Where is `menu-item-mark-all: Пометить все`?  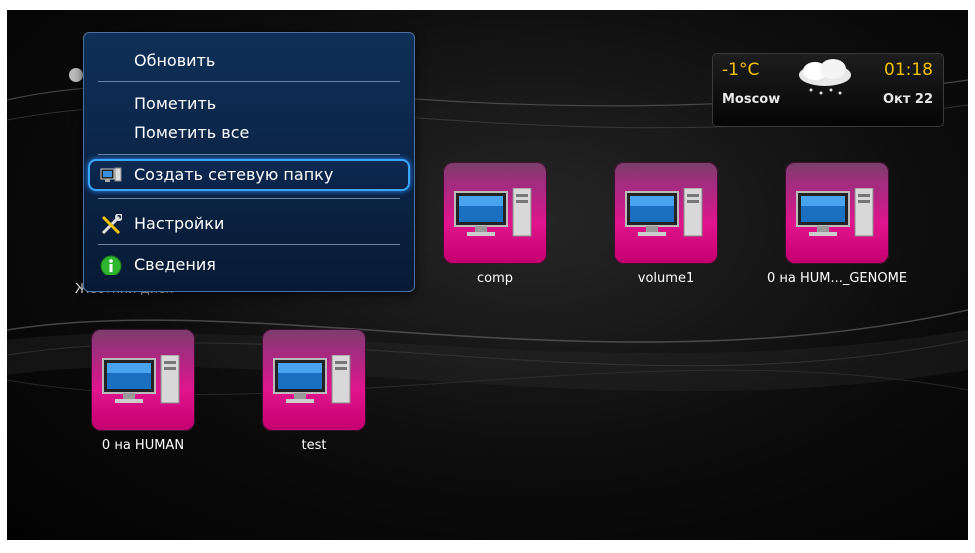
menu-item-mark-all: Пометить все is located at coordinates (249, 133).